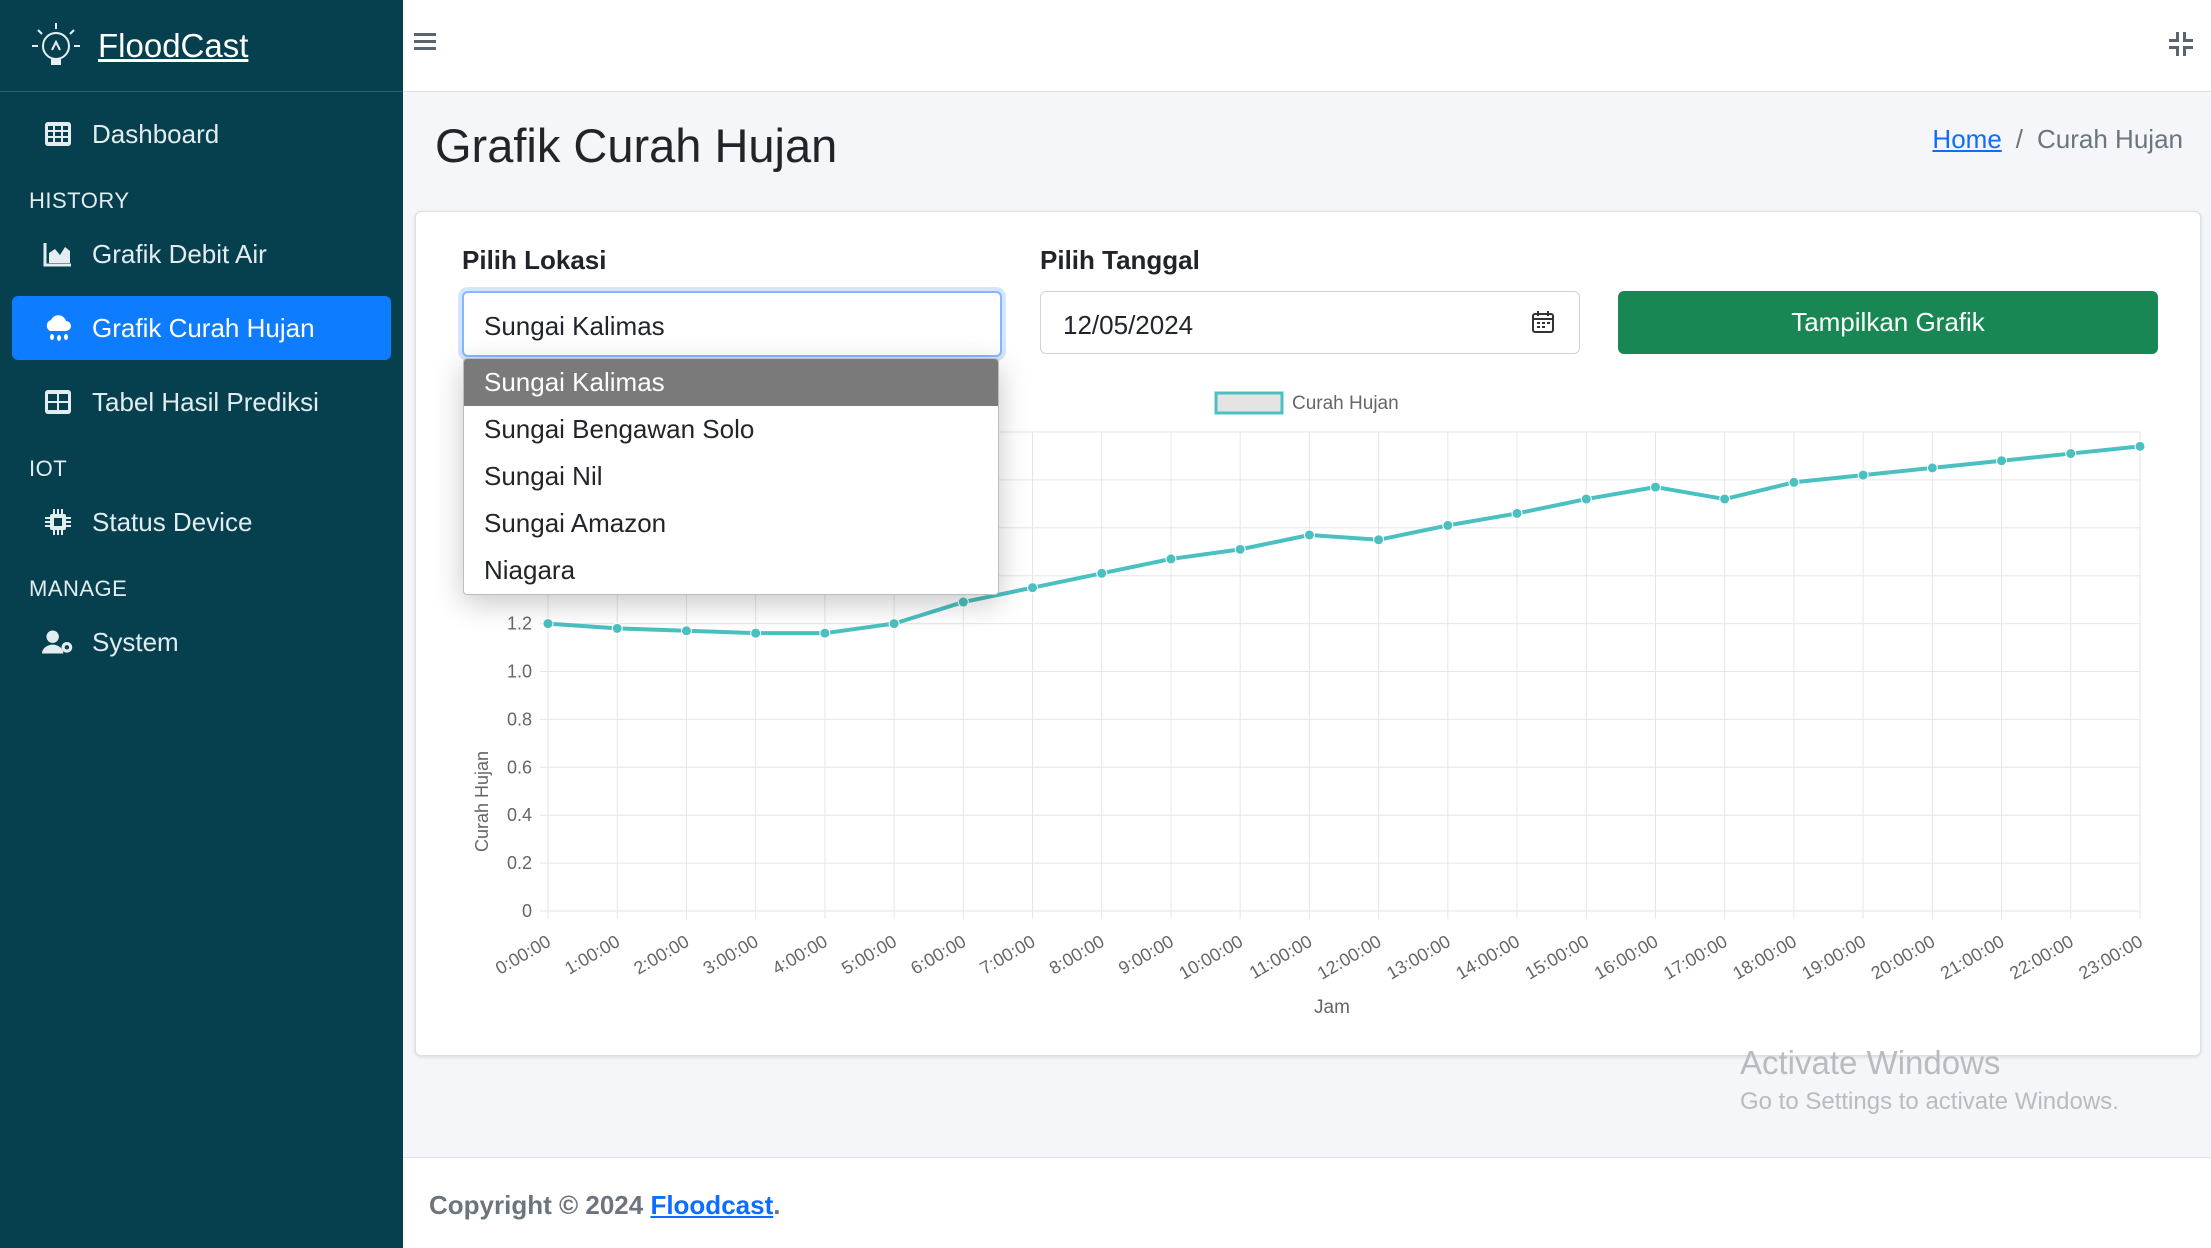  I want to click on y-tick-label: 0.6, so click(519, 767).